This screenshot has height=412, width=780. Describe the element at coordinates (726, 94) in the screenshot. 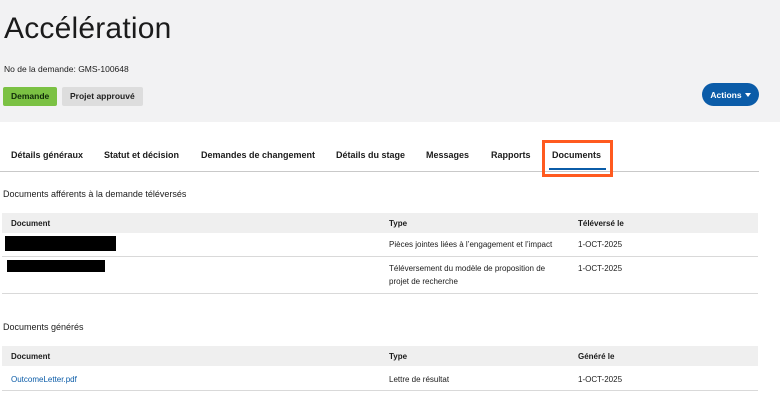

I see `actions-label: Actions` at that location.